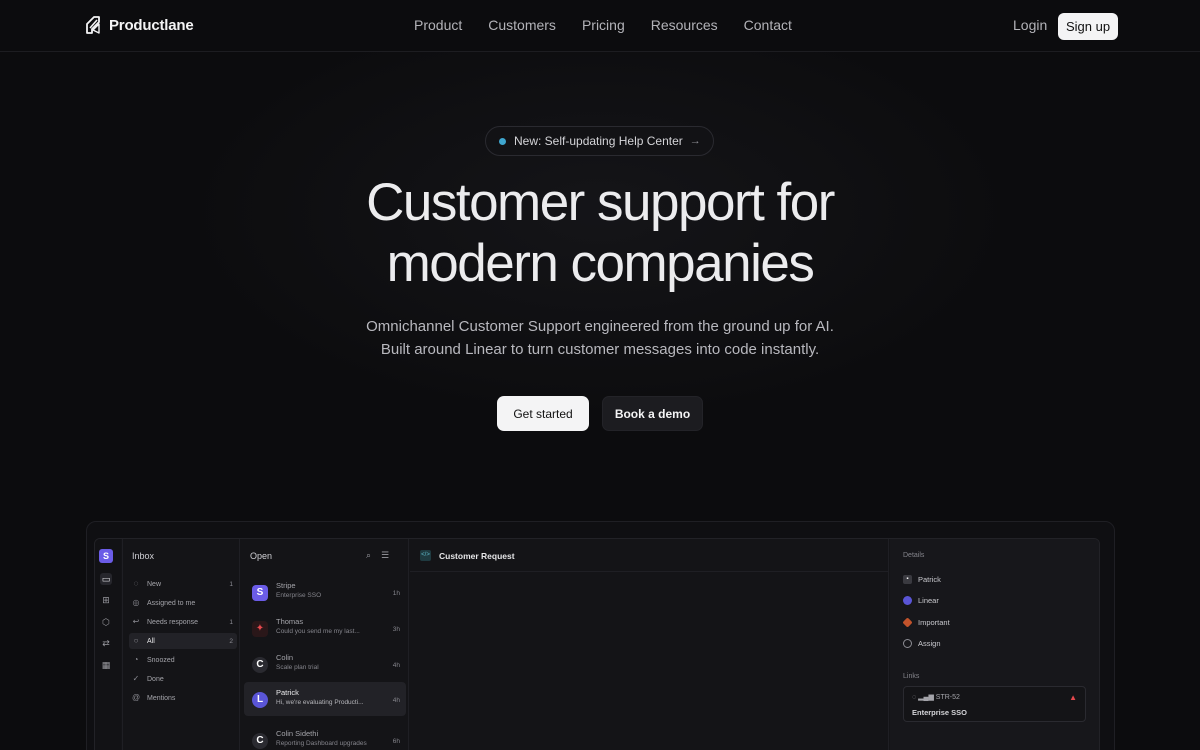 The height and width of the screenshot is (750, 1200). I want to click on inbox-title: Inbox, so click(143, 556).